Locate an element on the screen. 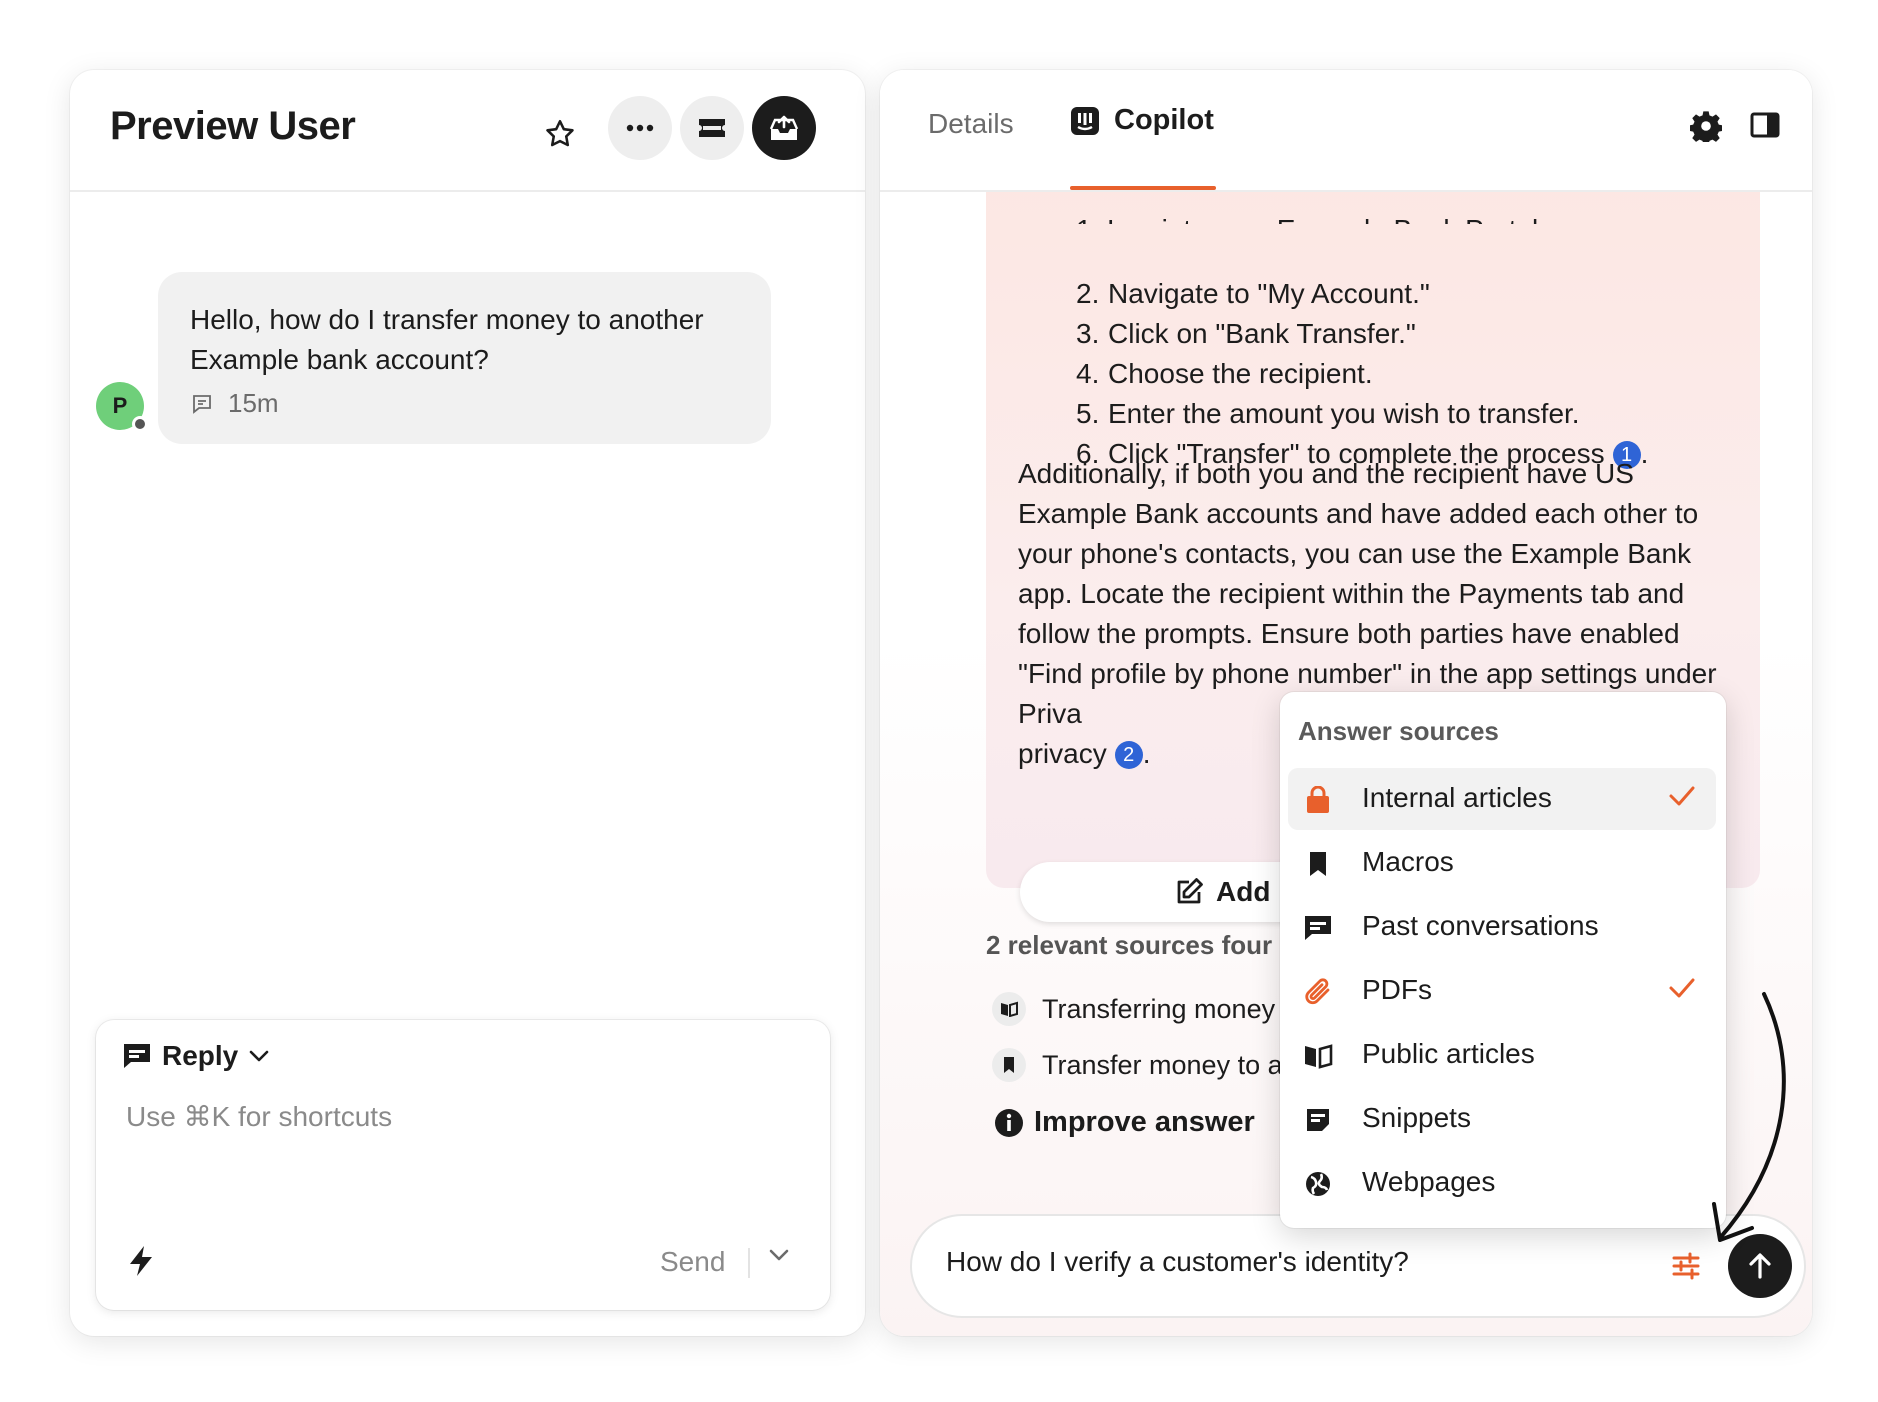 This screenshot has height=1402, width=1878. page-title: Preview User is located at coordinates (233, 126).